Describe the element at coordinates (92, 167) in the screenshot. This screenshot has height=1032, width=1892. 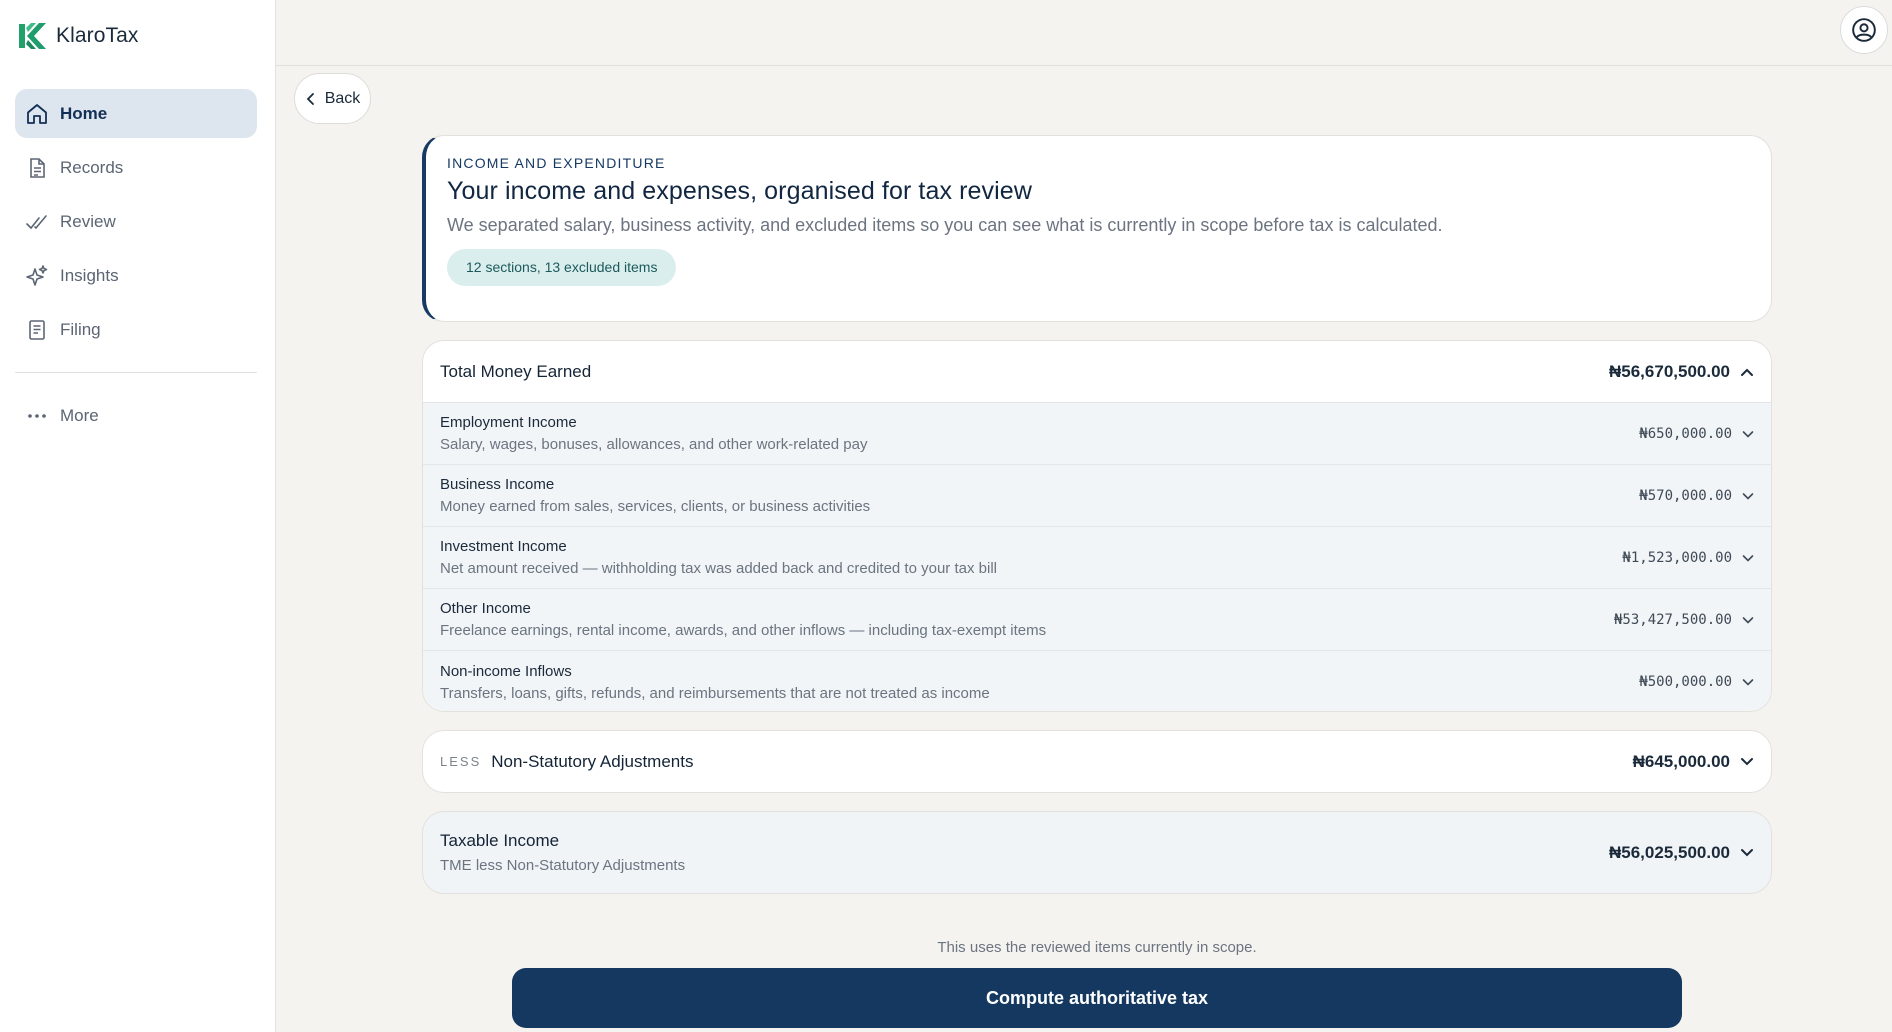
I see `sidebar-item-label: Records` at that location.